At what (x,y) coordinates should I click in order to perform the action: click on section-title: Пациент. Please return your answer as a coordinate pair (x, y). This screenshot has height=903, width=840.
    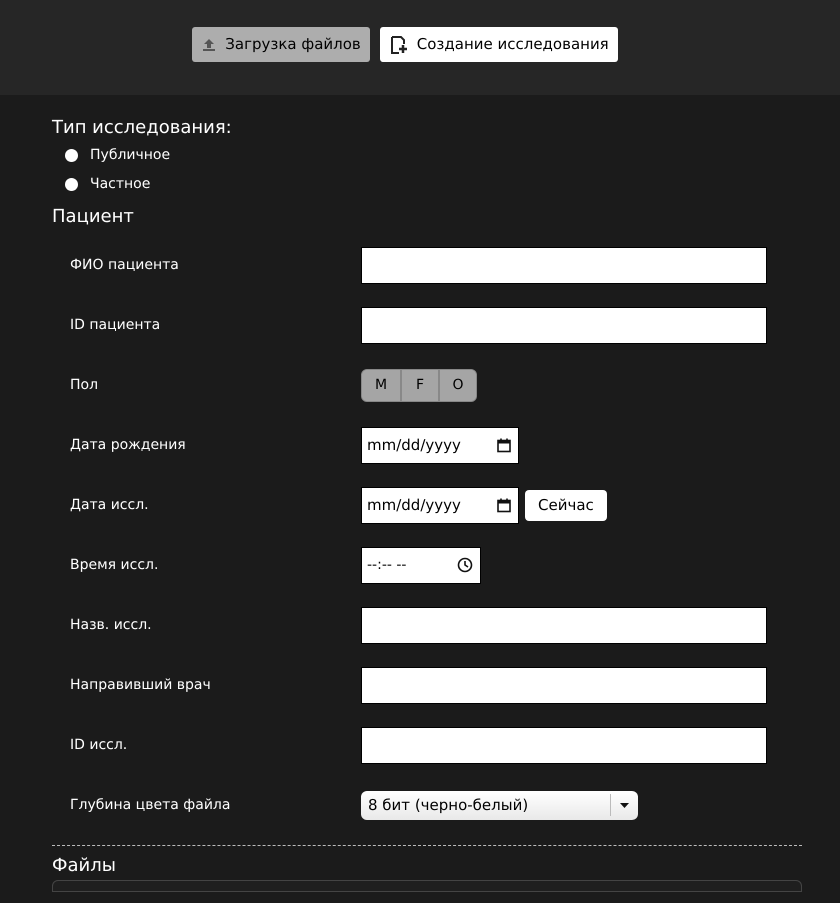
    Looking at the image, I should click on (93, 217).